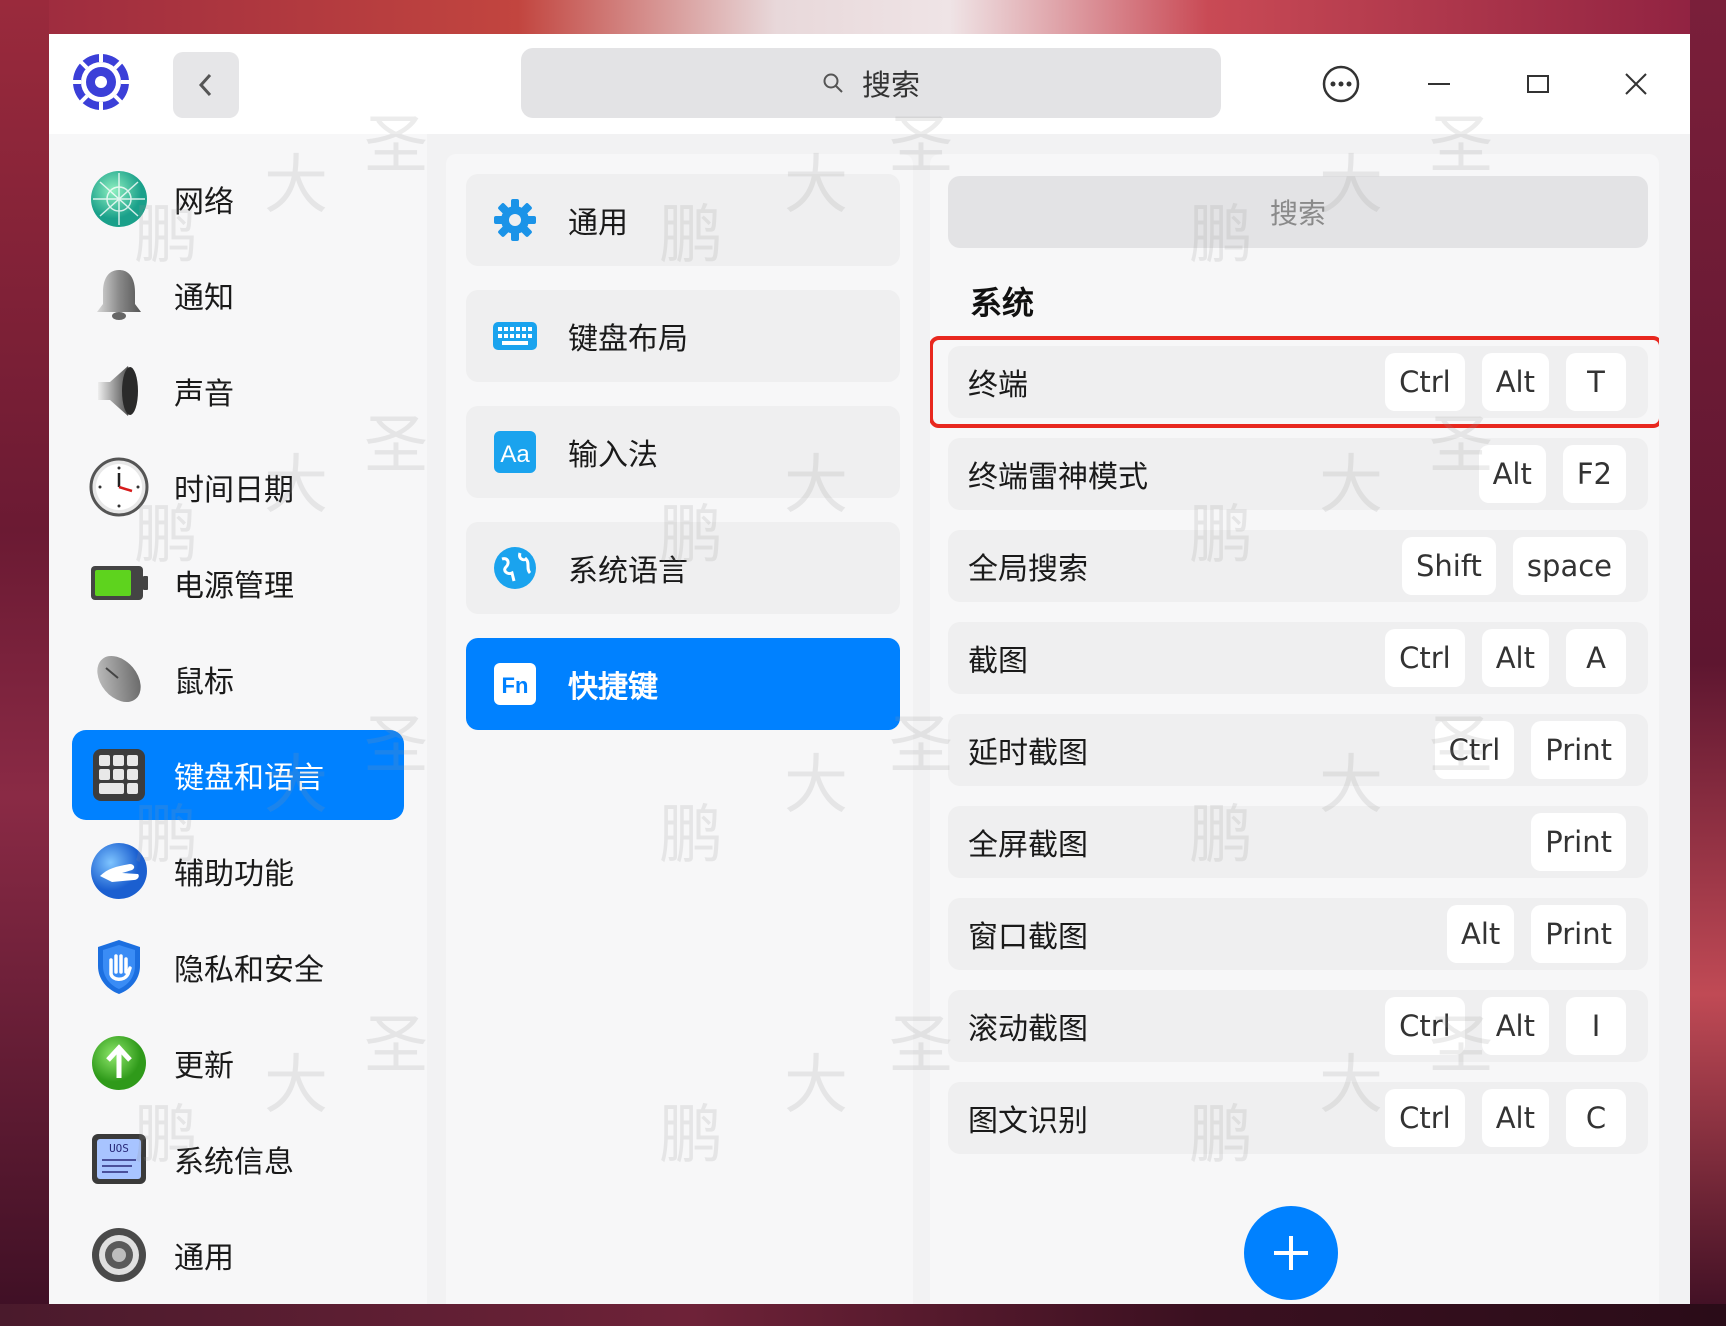 The image size is (1726, 1326). I want to click on sidebar-item-network: 网络, so click(238, 199).